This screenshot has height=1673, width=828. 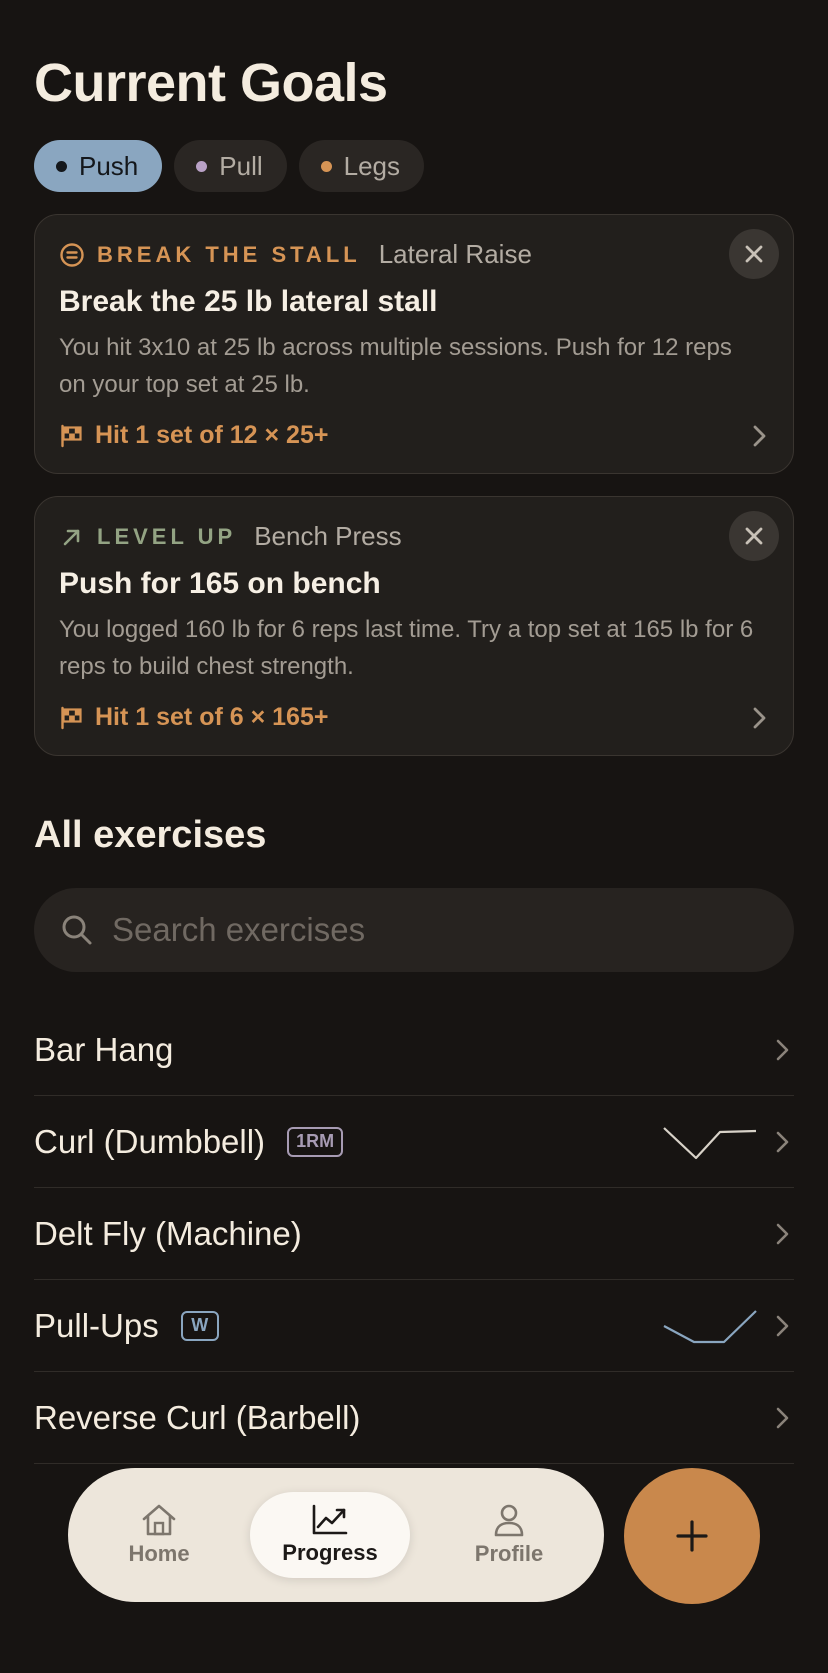 I want to click on filter-chip-push: Push, so click(x=98, y=166).